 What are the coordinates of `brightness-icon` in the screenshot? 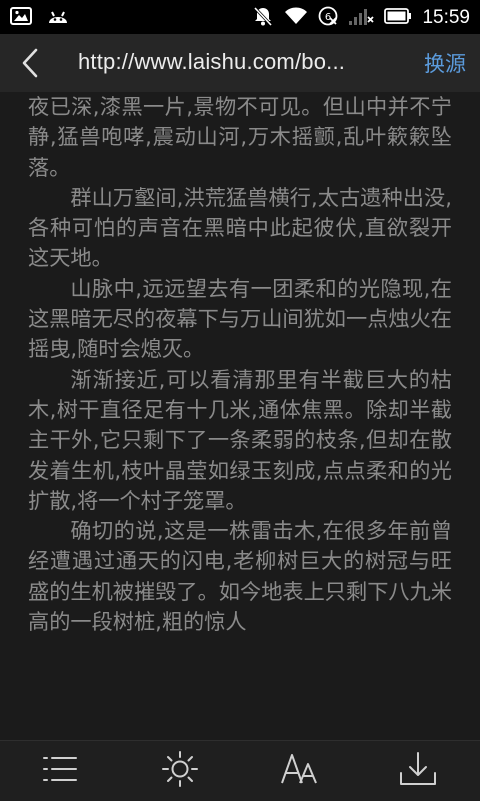 It's located at (180, 771).